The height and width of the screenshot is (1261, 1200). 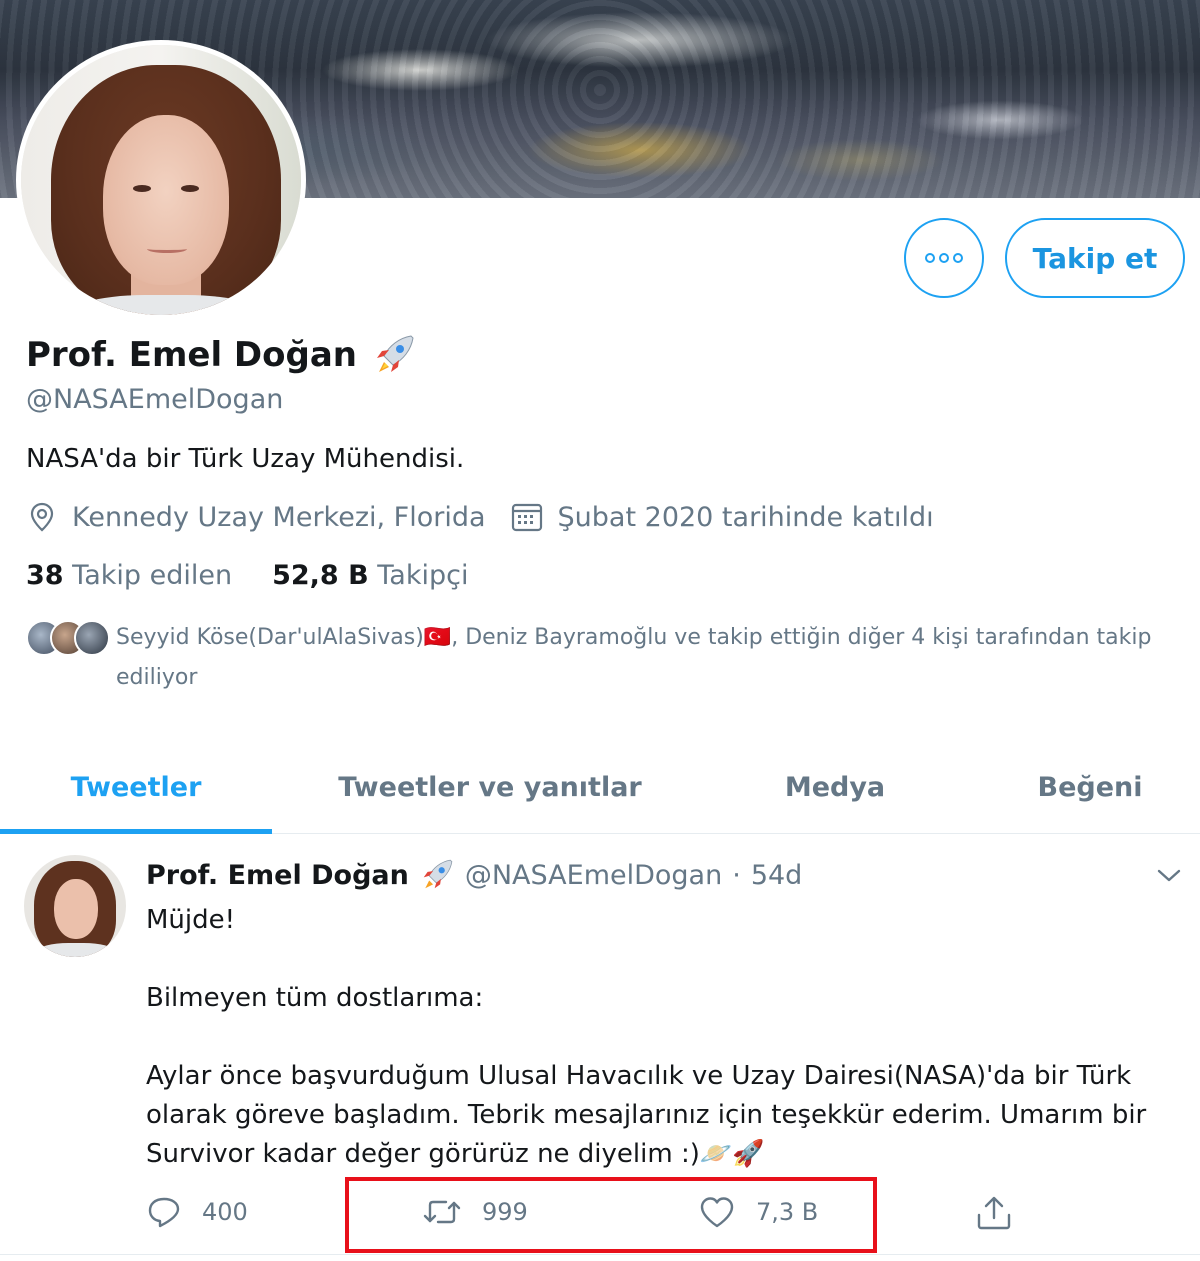 What do you see at coordinates (1090, 787) in the screenshot?
I see `tab-likes: Beğeni` at bounding box center [1090, 787].